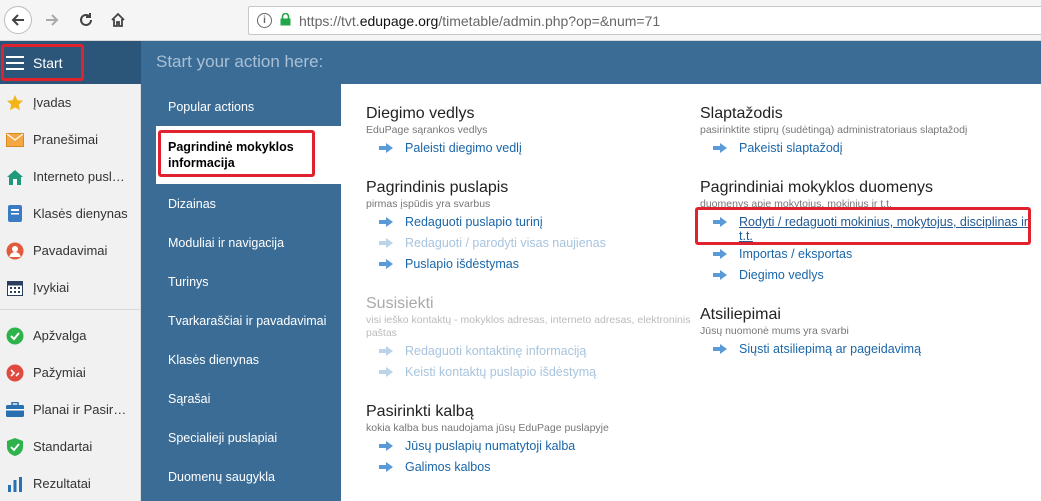  What do you see at coordinates (531, 447) in the screenshot?
I see `action-link: Jūsų puslapių numatytoji kalba` at bounding box center [531, 447].